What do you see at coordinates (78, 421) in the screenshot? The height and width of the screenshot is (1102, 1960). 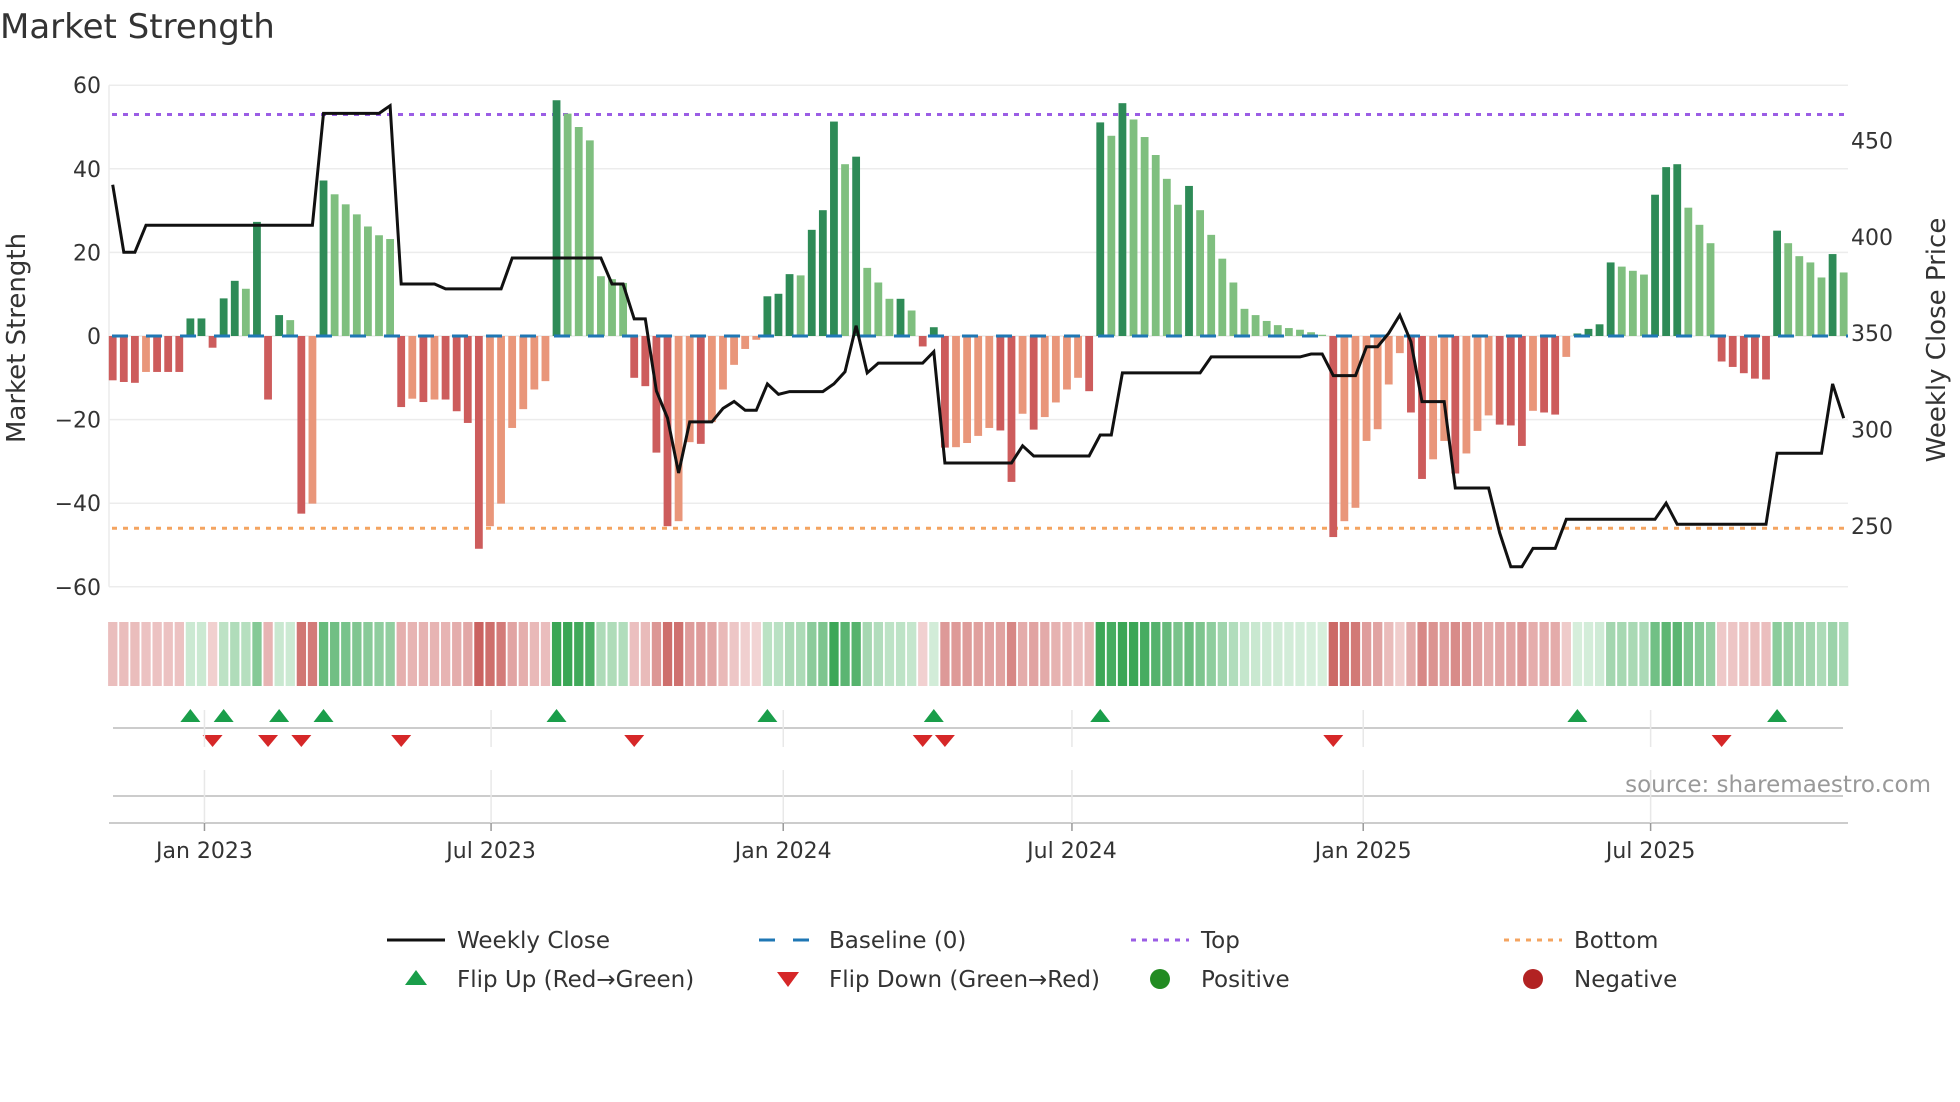 I see `y-tick-label: −20` at bounding box center [78, 421].